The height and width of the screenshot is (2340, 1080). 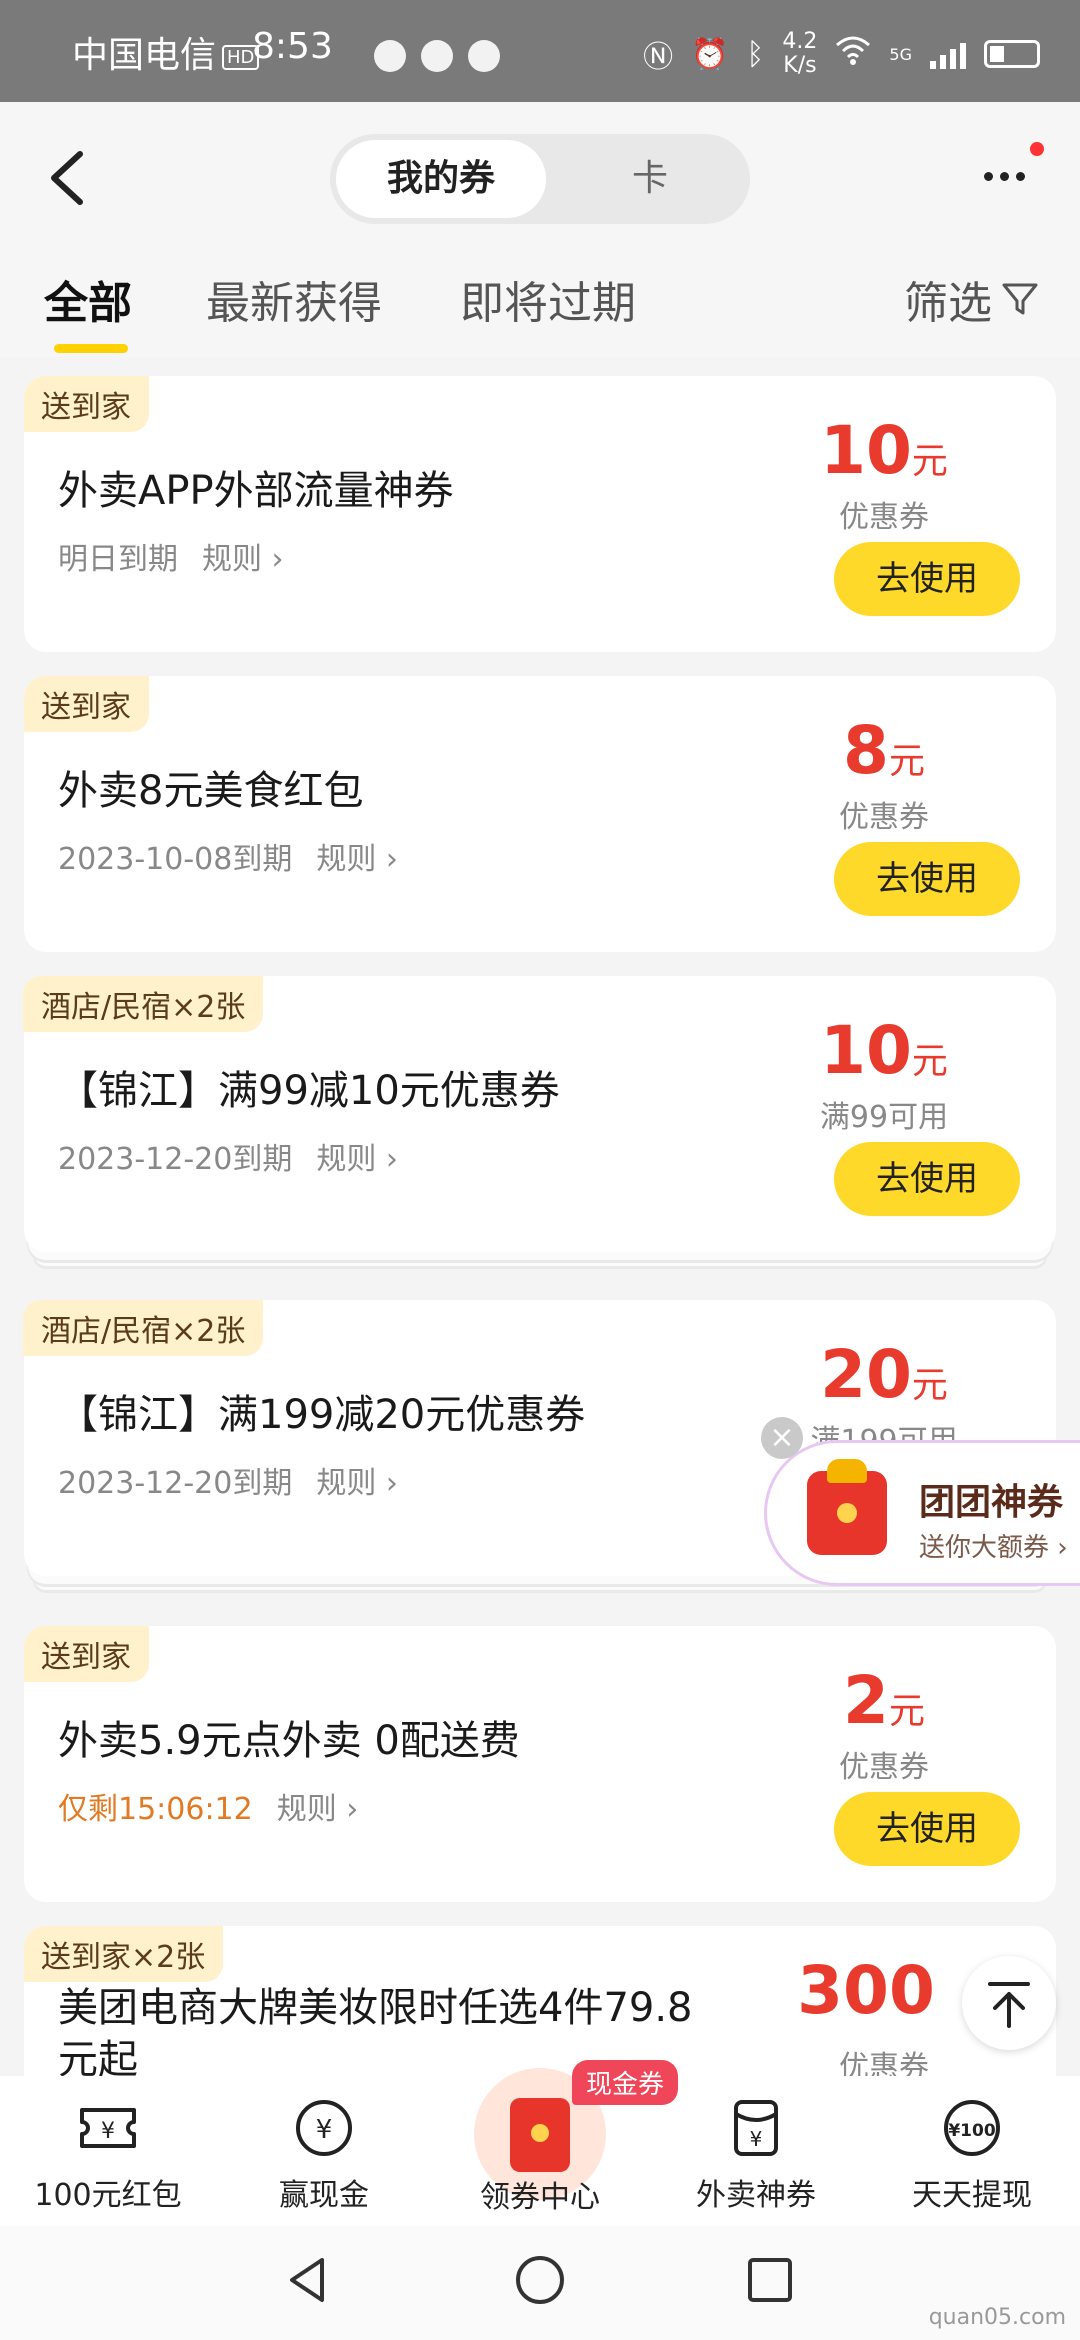 What do you see at coordinates (993, 1548) in the screenshot?
I see `promo-subtitle: 送你大额券 ›` at bounding box center [993, 1548].